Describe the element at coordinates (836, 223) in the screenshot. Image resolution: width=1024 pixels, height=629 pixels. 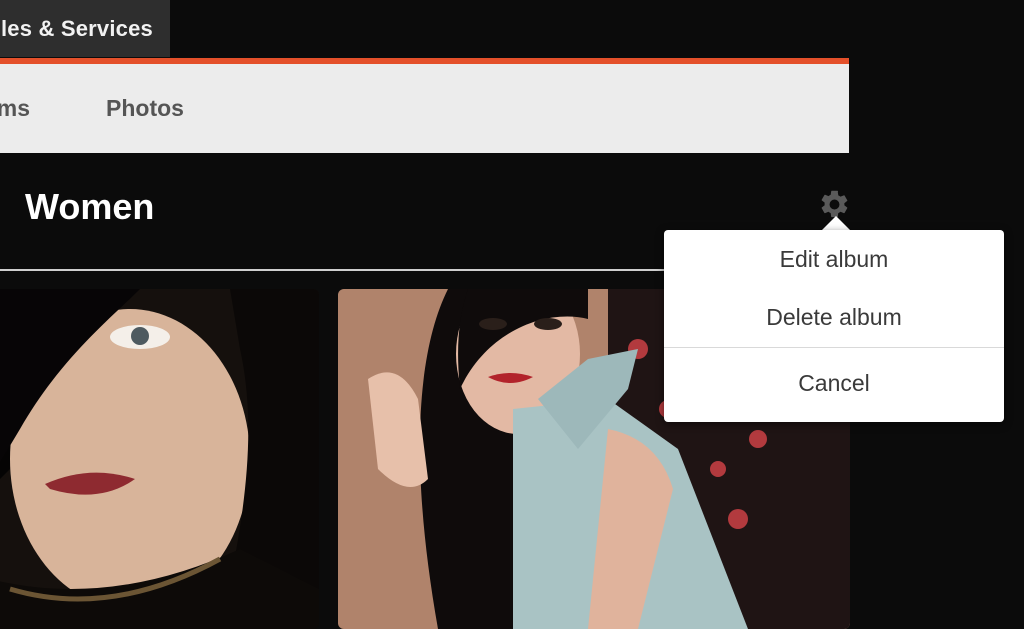
I see `dropdown-pointer` at that location.